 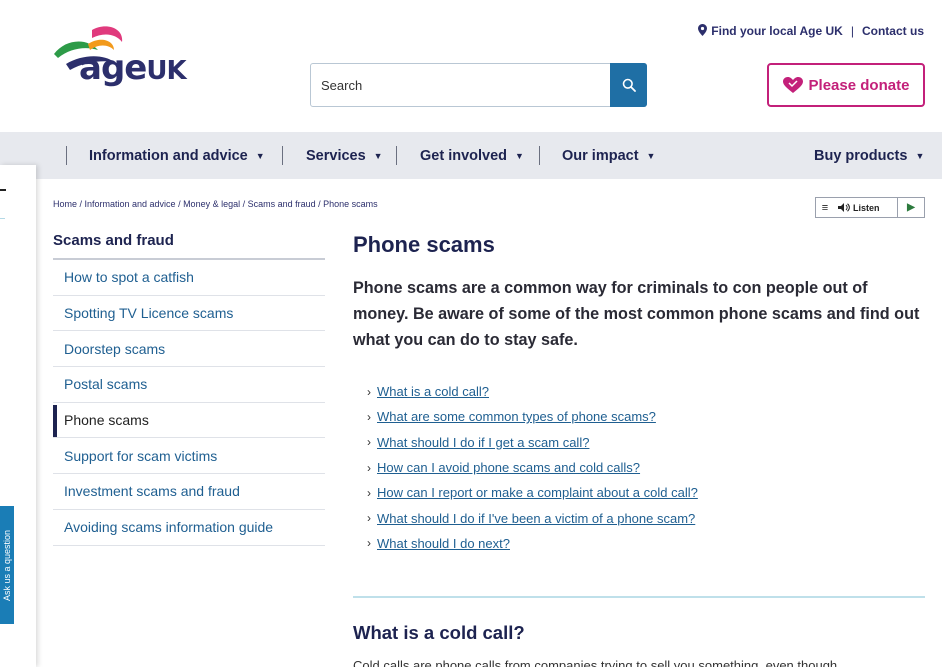 What do you see at coordinates (169, 527) in the screenshot?
I see `sidebar-item-label: Avoiding scams information guide` at bounding box center [169, 527].